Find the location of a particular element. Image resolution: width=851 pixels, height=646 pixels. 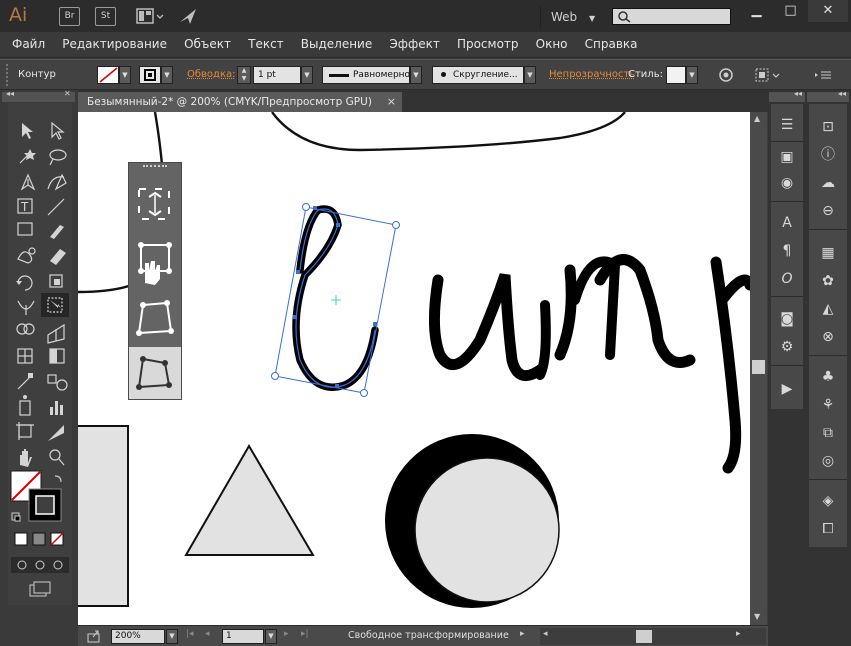

minimize-button: ▁ is located at coordinates (756, 11).